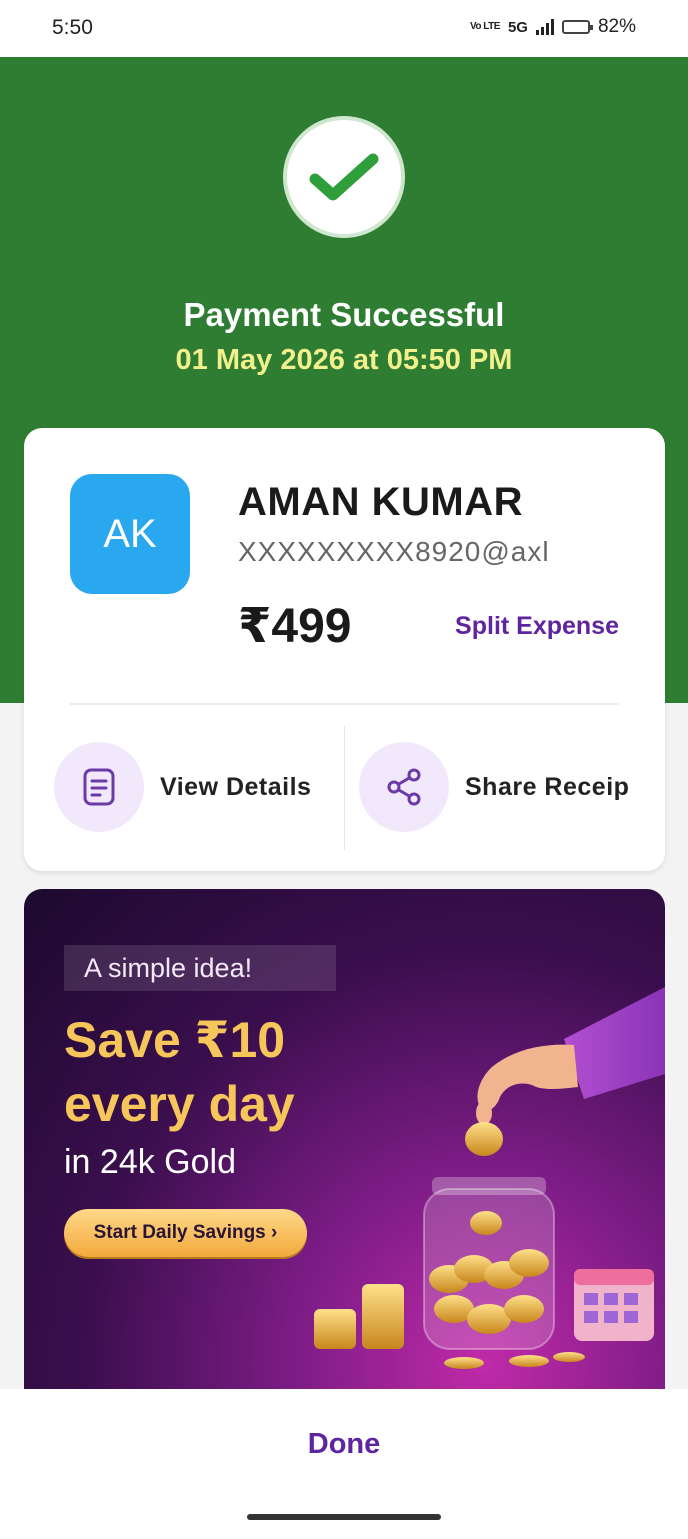 This screenshot has width=688, height=1539. I want to click on payment-status-title: Payment Successful, so click(344, 314).